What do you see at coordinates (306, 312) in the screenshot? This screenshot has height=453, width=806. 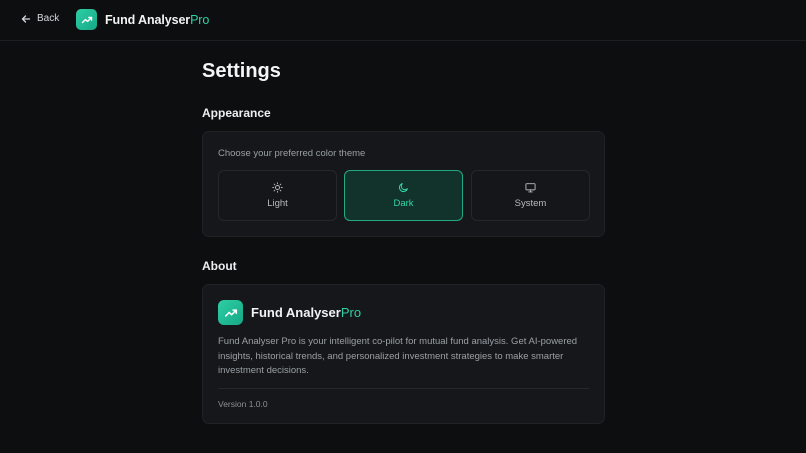 I see `about-brand-name: Fund AnalyserPro` at bounding box center [306, 312].